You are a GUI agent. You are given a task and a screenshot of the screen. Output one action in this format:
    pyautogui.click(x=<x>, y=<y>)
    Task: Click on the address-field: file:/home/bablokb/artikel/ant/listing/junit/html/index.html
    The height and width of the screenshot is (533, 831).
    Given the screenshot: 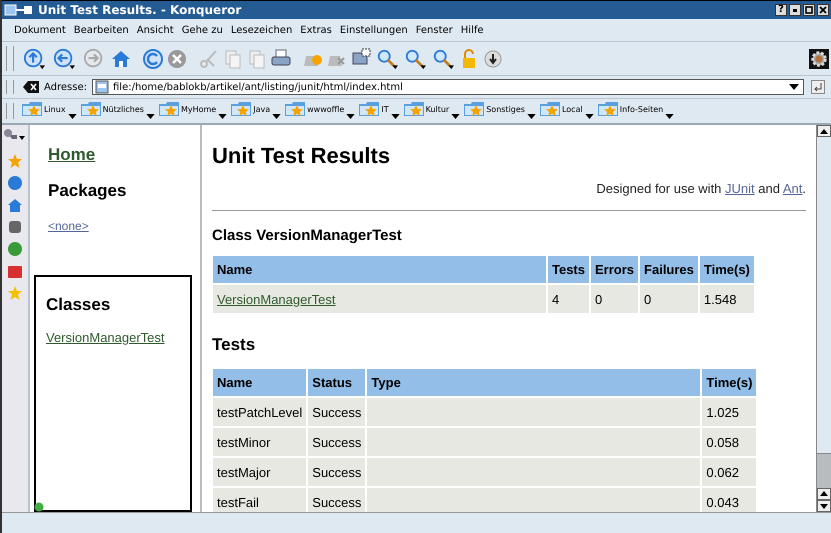 What is the action you would take?
    pyautogui.click(x=448, y=87)
    